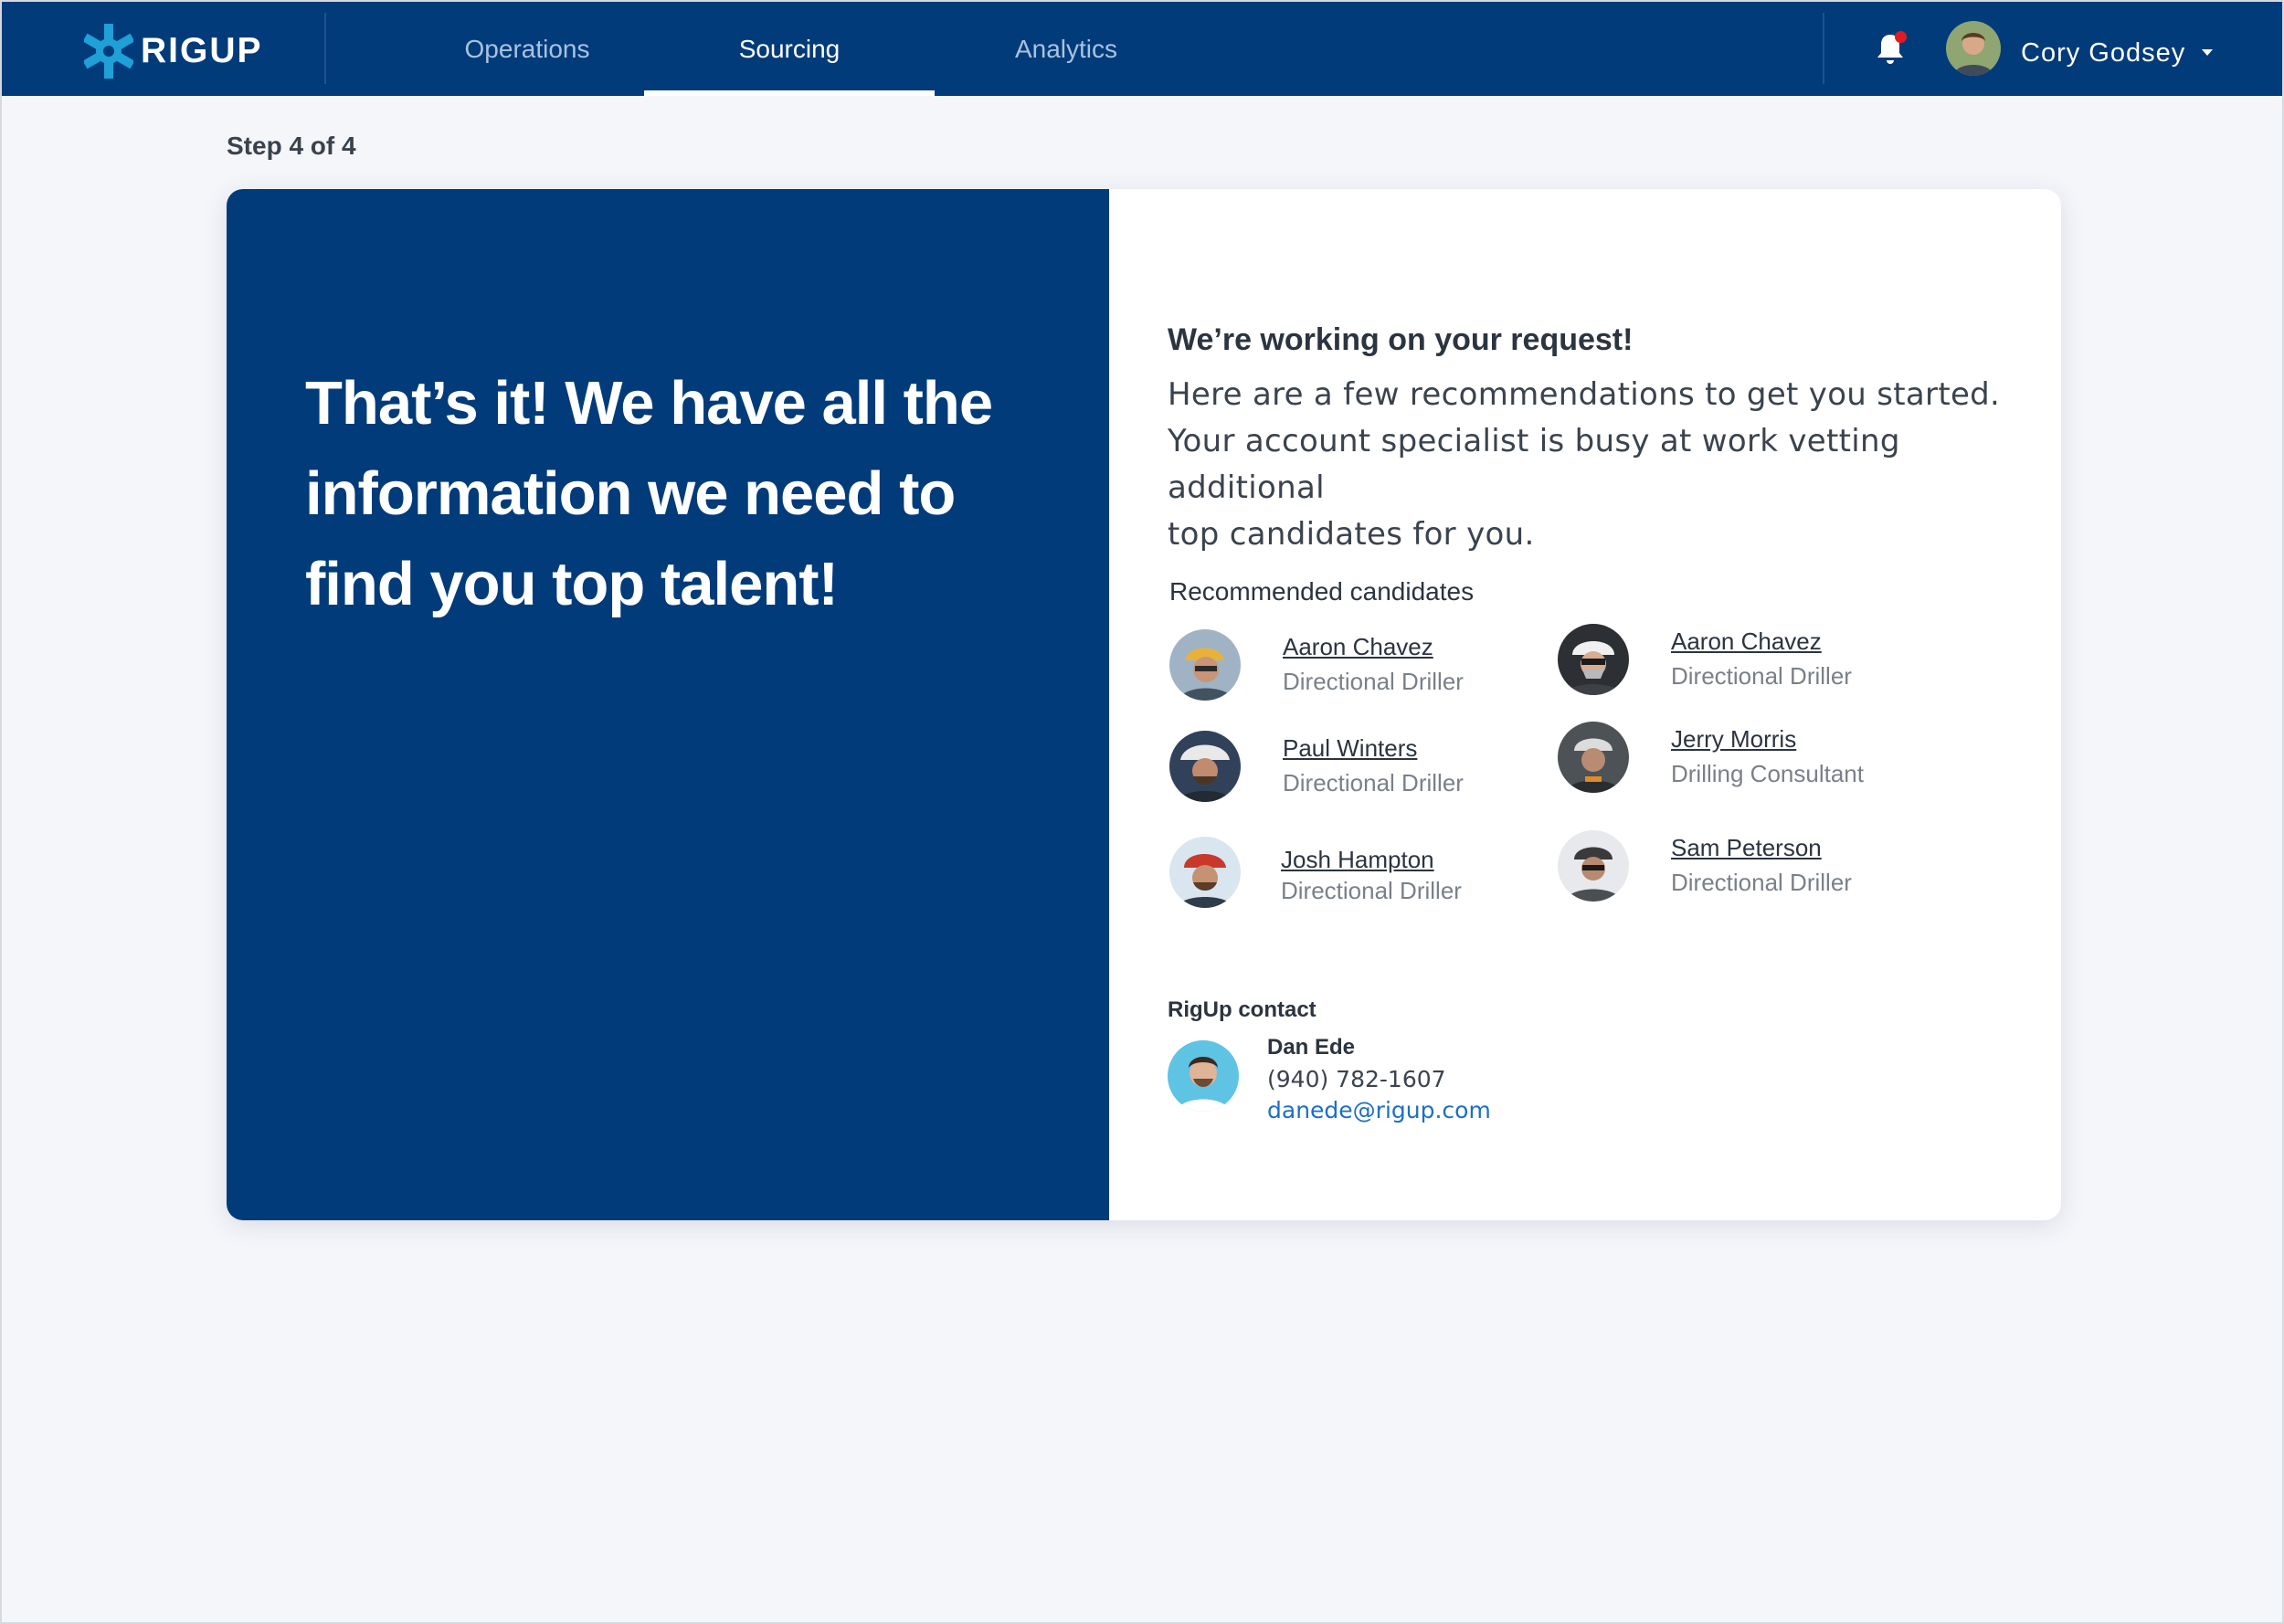  I want to click on contact-name: Dan Ede, so click(1311, 1047).